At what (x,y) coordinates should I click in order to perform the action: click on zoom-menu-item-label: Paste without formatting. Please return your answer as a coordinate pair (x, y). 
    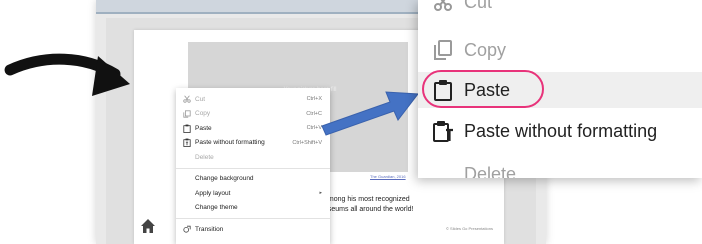
    Looking at the image, I should click on (561, 130).